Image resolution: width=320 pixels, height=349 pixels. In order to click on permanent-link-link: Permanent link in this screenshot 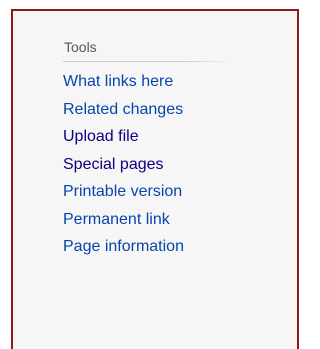, I will do `click(116, 219)`.